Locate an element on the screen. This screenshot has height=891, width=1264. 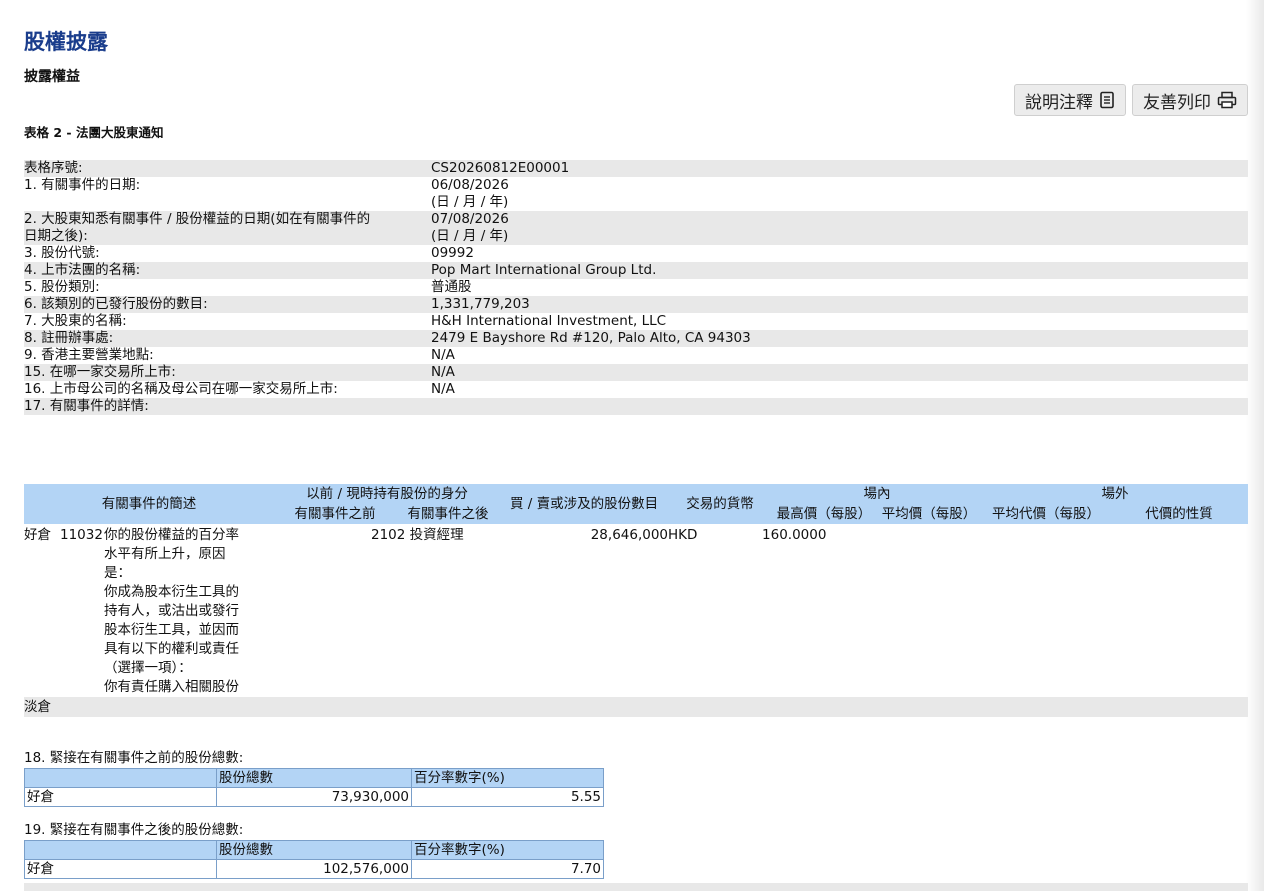
info-label: 15. 在哪一家交易所上市: is located at coordinates (227, 372).